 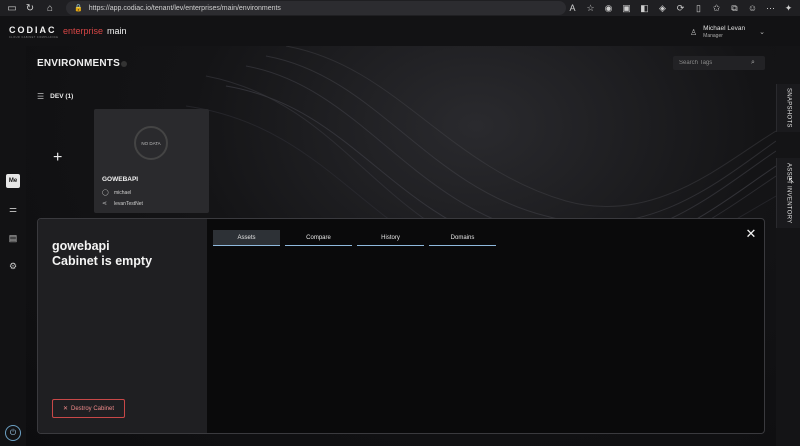 I want to click on environment-label: DEV (1), so click(x=62, y=96).